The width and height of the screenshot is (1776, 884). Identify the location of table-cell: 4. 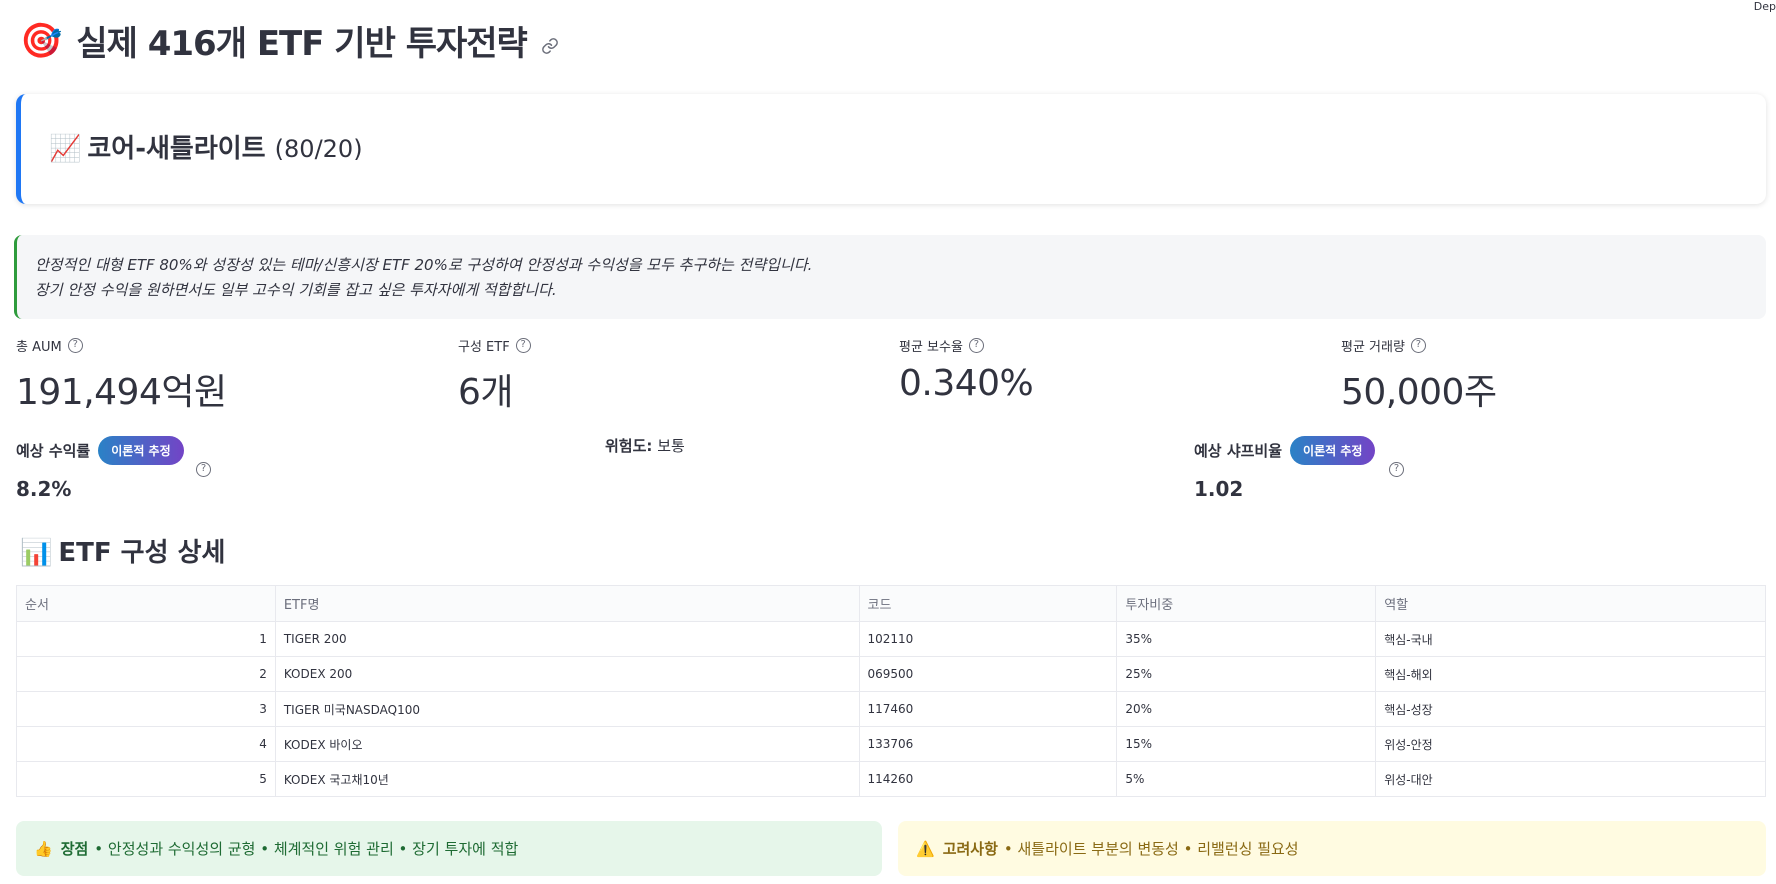
(146, 744).